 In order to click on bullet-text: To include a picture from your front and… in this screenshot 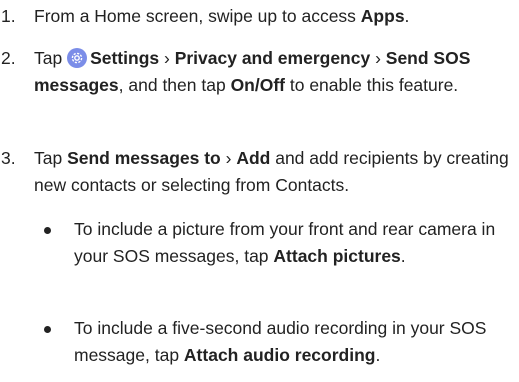, I will do `click(285, 242)`.